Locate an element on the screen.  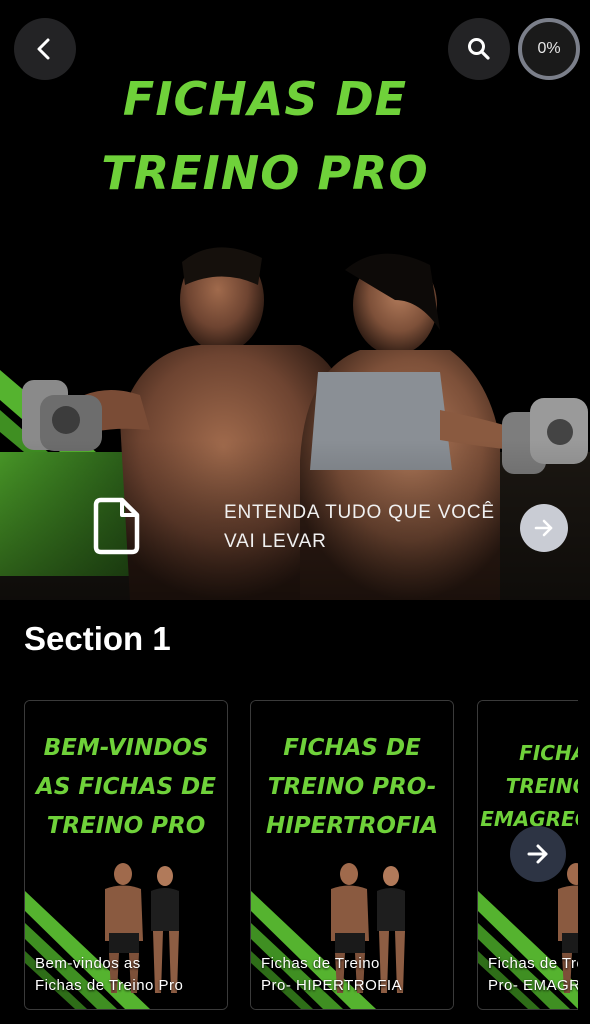
section-title: Section 1 is located at coordinates (97, 638).